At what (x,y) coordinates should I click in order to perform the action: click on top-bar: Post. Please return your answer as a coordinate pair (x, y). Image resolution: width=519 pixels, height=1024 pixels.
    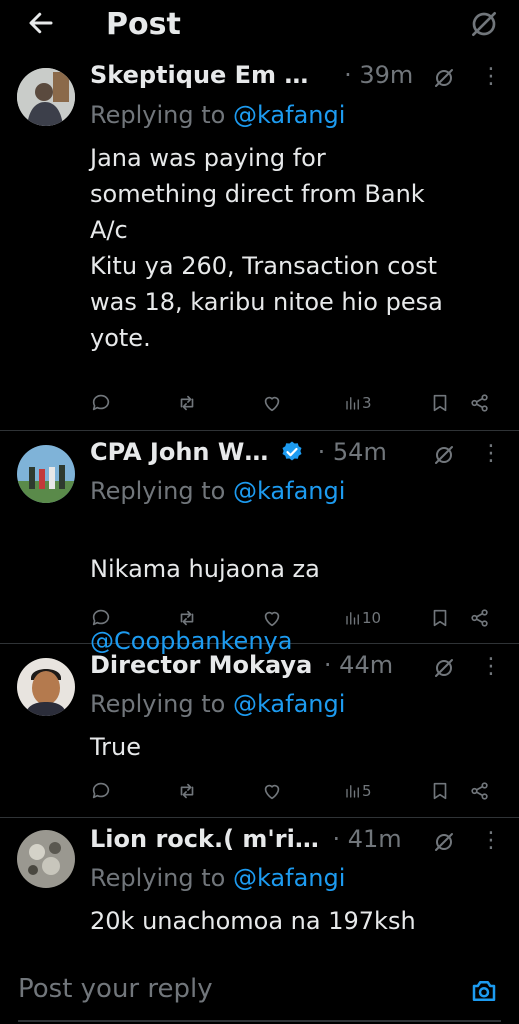
    Looking at the image, I should click on (259, 30).